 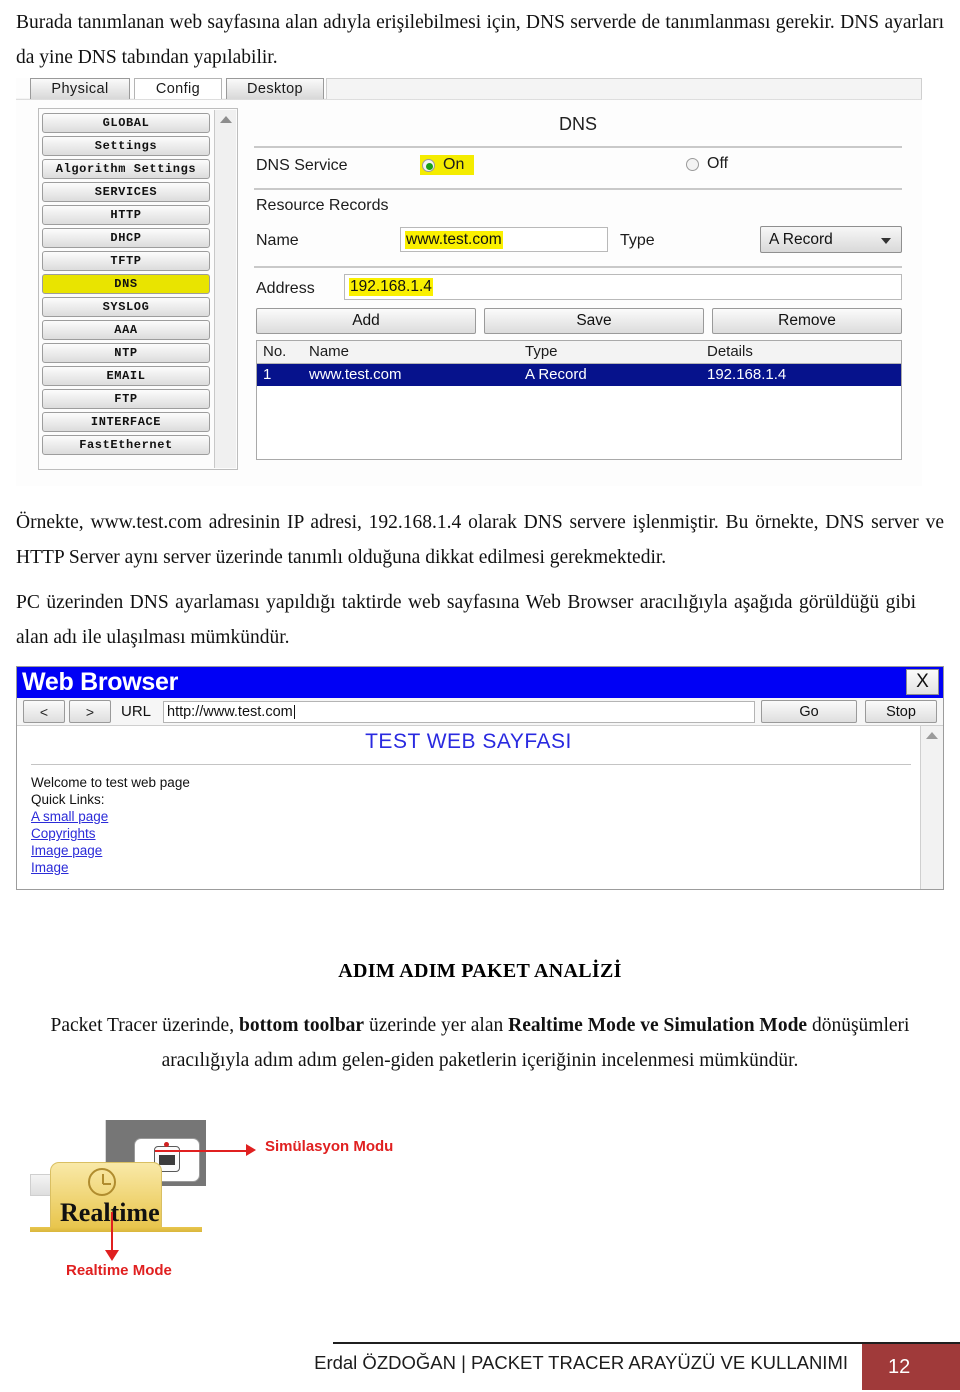 What do you see at coordinates (454, 239) in the screenshot?
I see `name-input-value: www.test.com` at bounding box center [454, 239].